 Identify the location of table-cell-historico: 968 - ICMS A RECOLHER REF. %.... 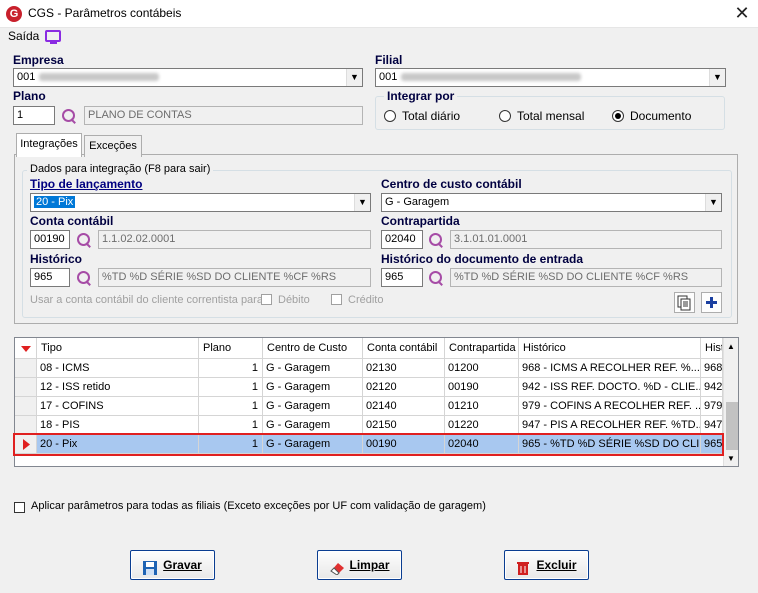
(610, 368).